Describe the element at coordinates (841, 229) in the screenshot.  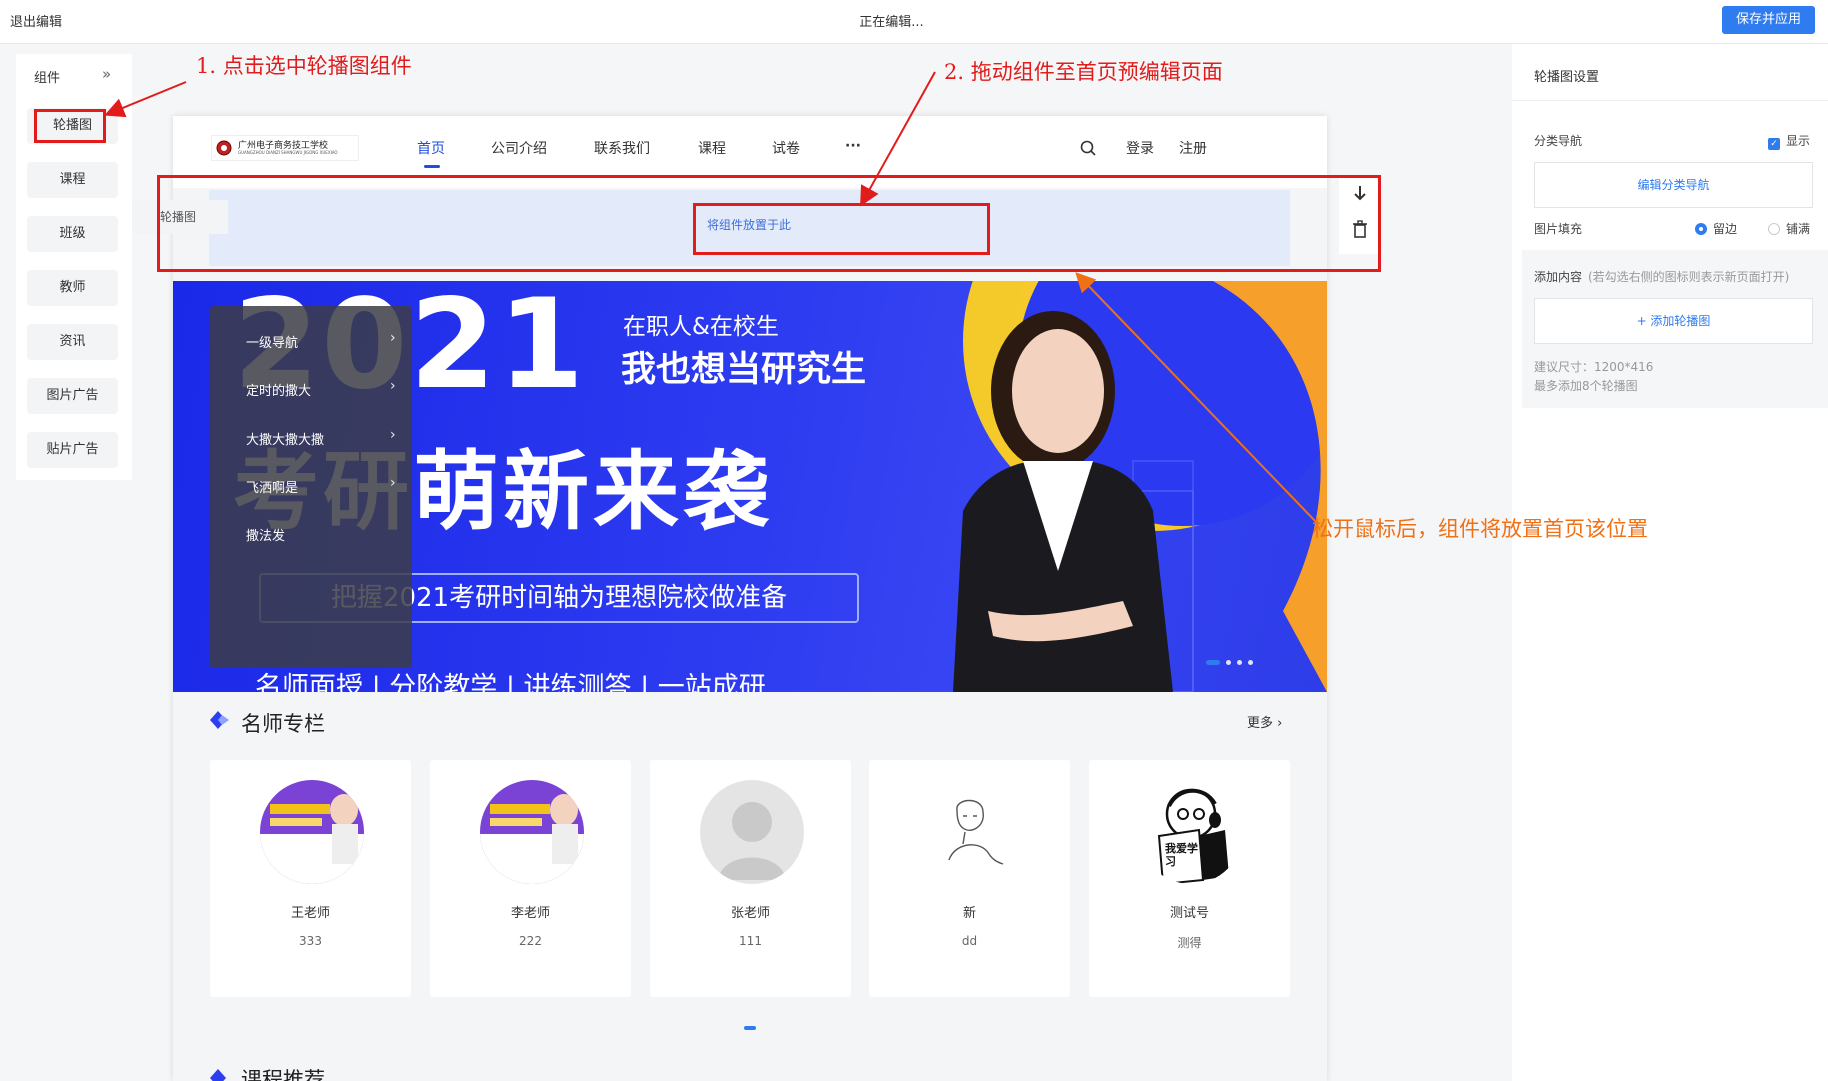
I see `highlight-box-drop-hint` at that location.